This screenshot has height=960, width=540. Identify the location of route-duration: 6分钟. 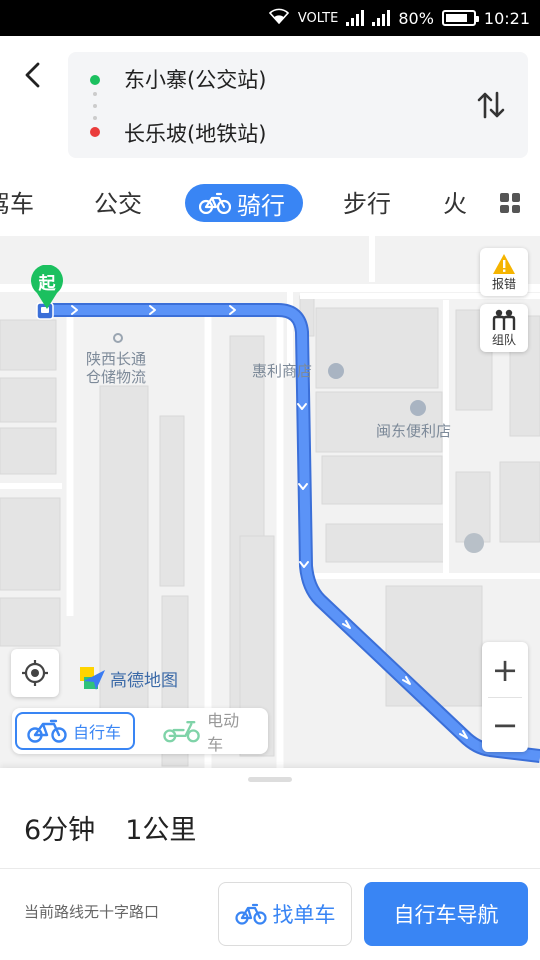
(60, 830).